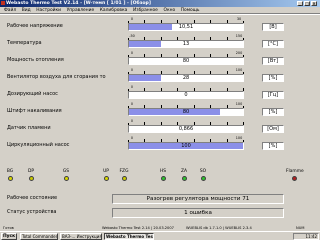 The image size is (320, 240). I want to click on meter-row: Температура -50 150 13 [°C], so click(160, 41).